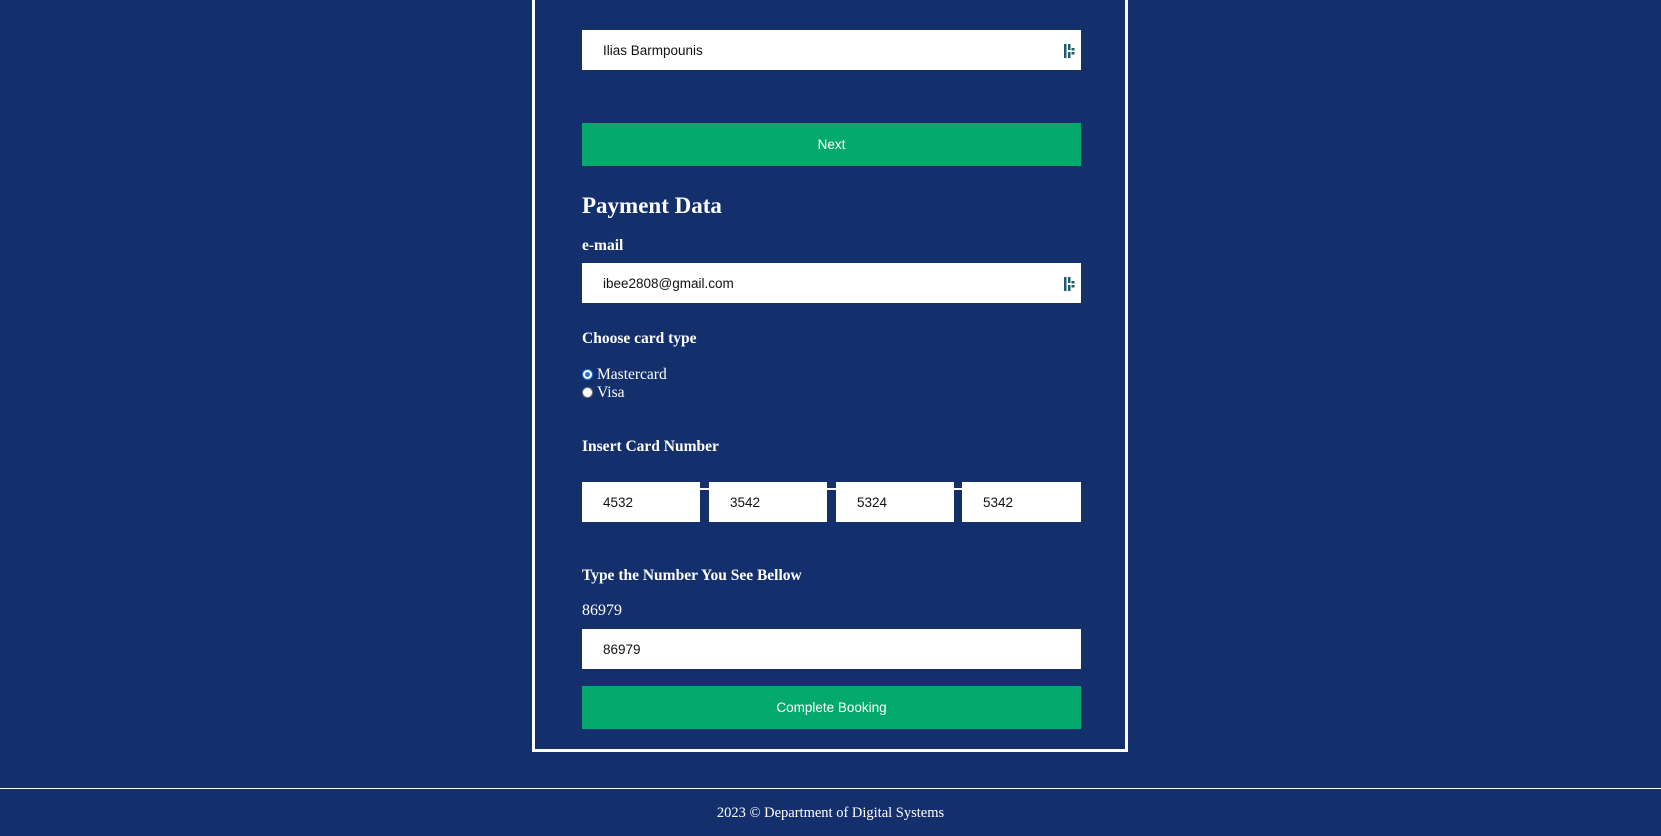 This screenshot has width=1661, height=836. What do you see at coordinates (632, 374) in the screenshot?
I see `mastercard-label: Mastercard` at bounding box center [632, 374].